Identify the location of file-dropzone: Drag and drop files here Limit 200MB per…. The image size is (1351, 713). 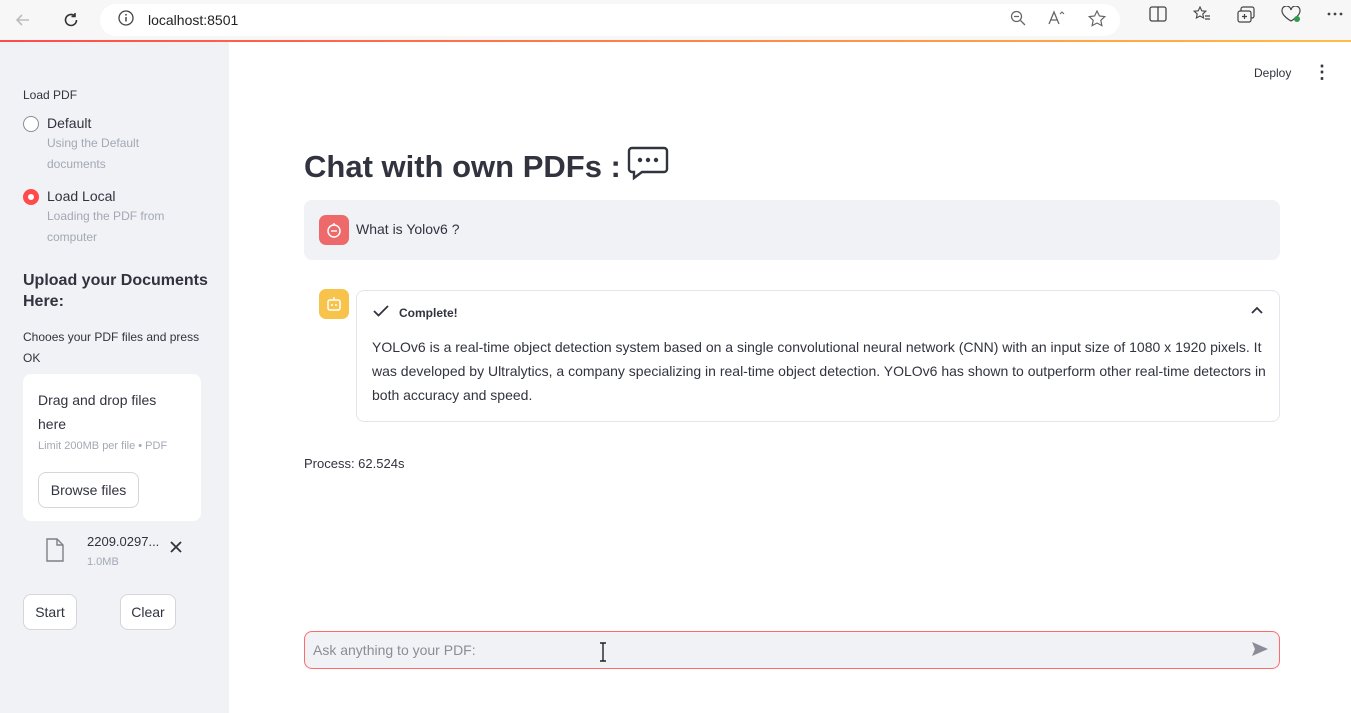
(112, 447).